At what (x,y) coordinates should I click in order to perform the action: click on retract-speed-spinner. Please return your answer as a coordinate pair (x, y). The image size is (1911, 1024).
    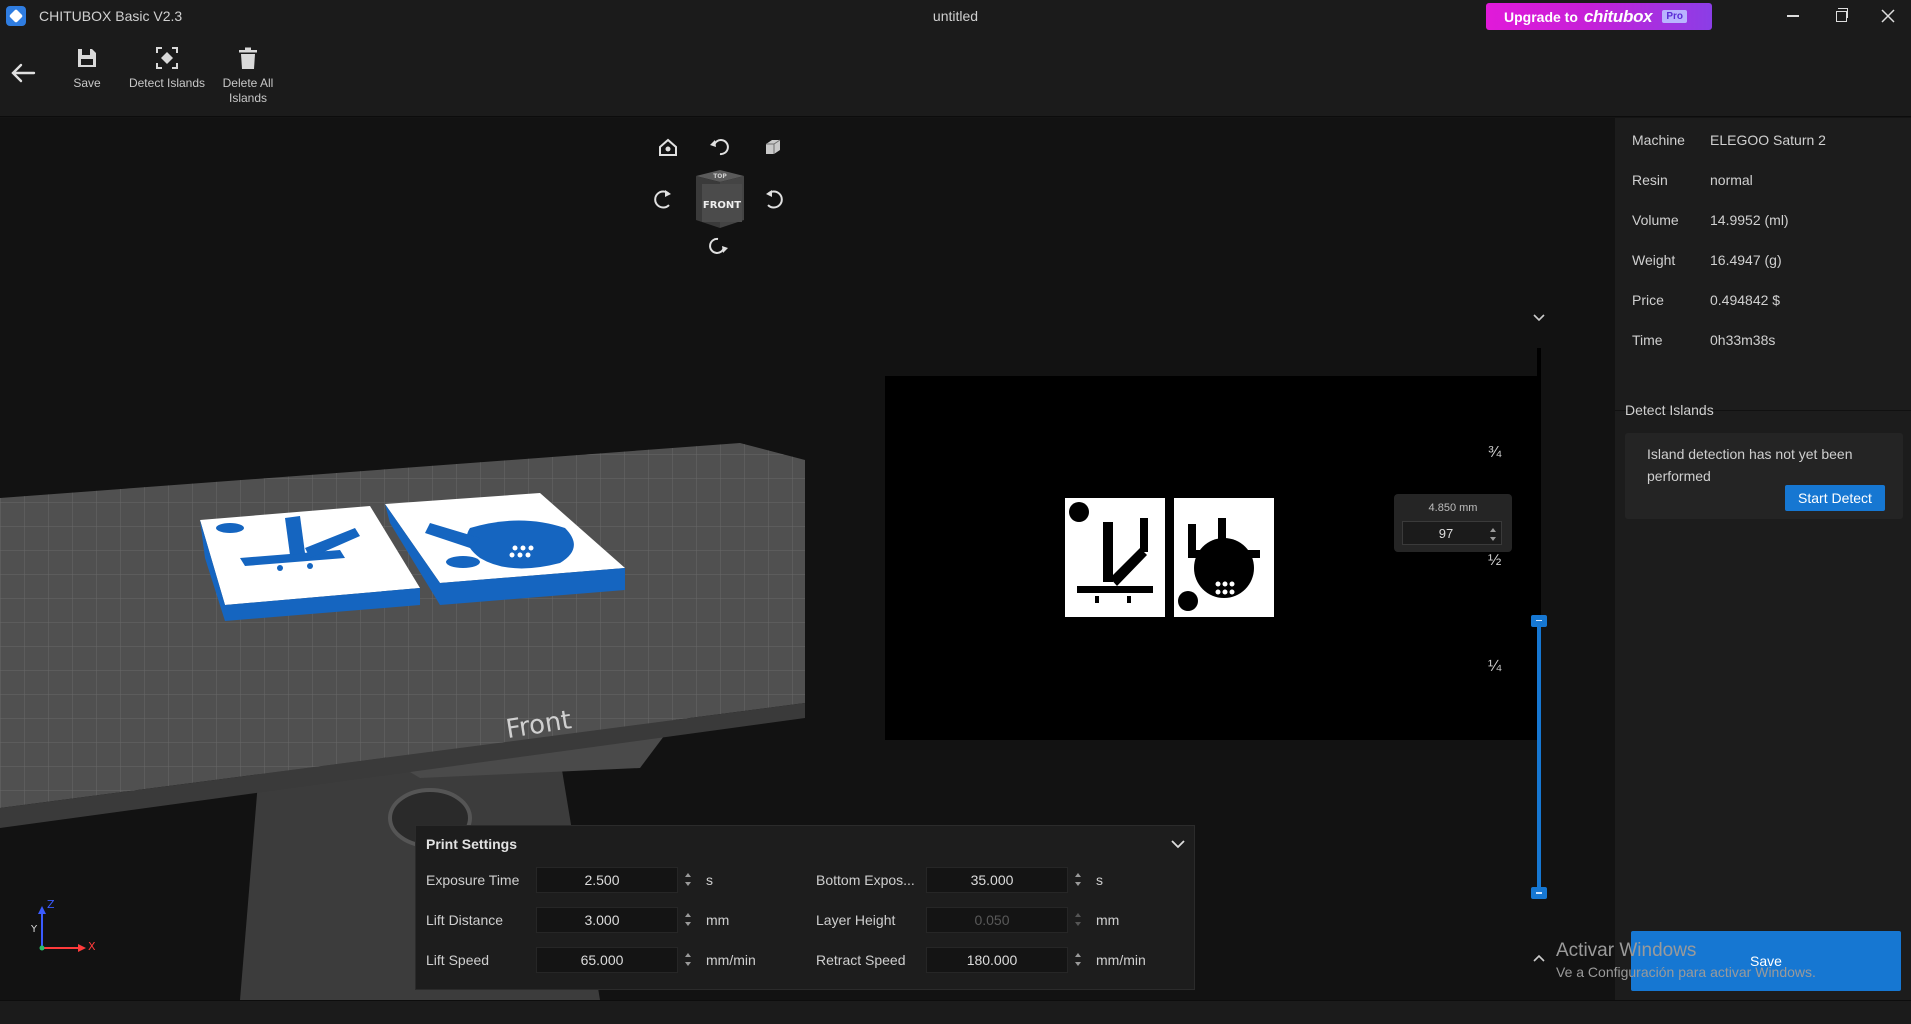
    Looking at the image, I should click on (1078, 960).